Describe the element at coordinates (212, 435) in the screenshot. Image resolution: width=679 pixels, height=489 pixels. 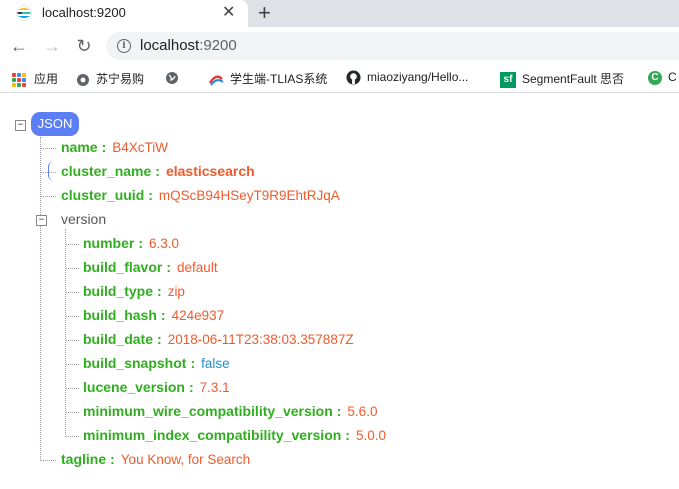
I see `json-key: minimum_index_compatibility_version` at that location.